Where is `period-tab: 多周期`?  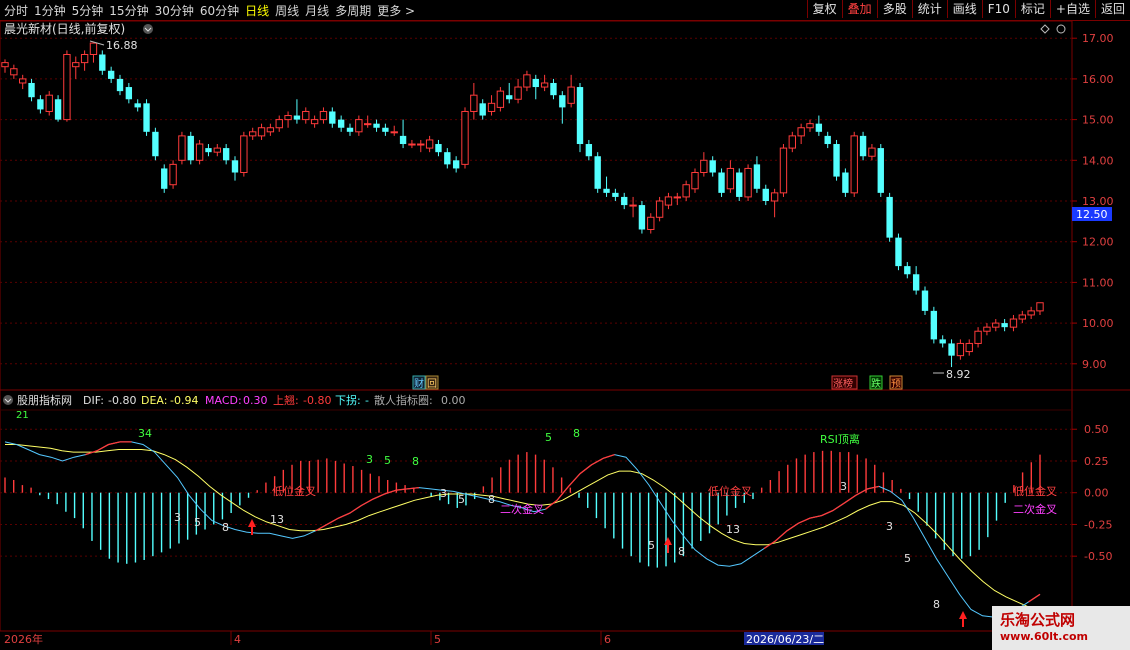
period-tab: 多周期 is located at coordinates (353, 10).